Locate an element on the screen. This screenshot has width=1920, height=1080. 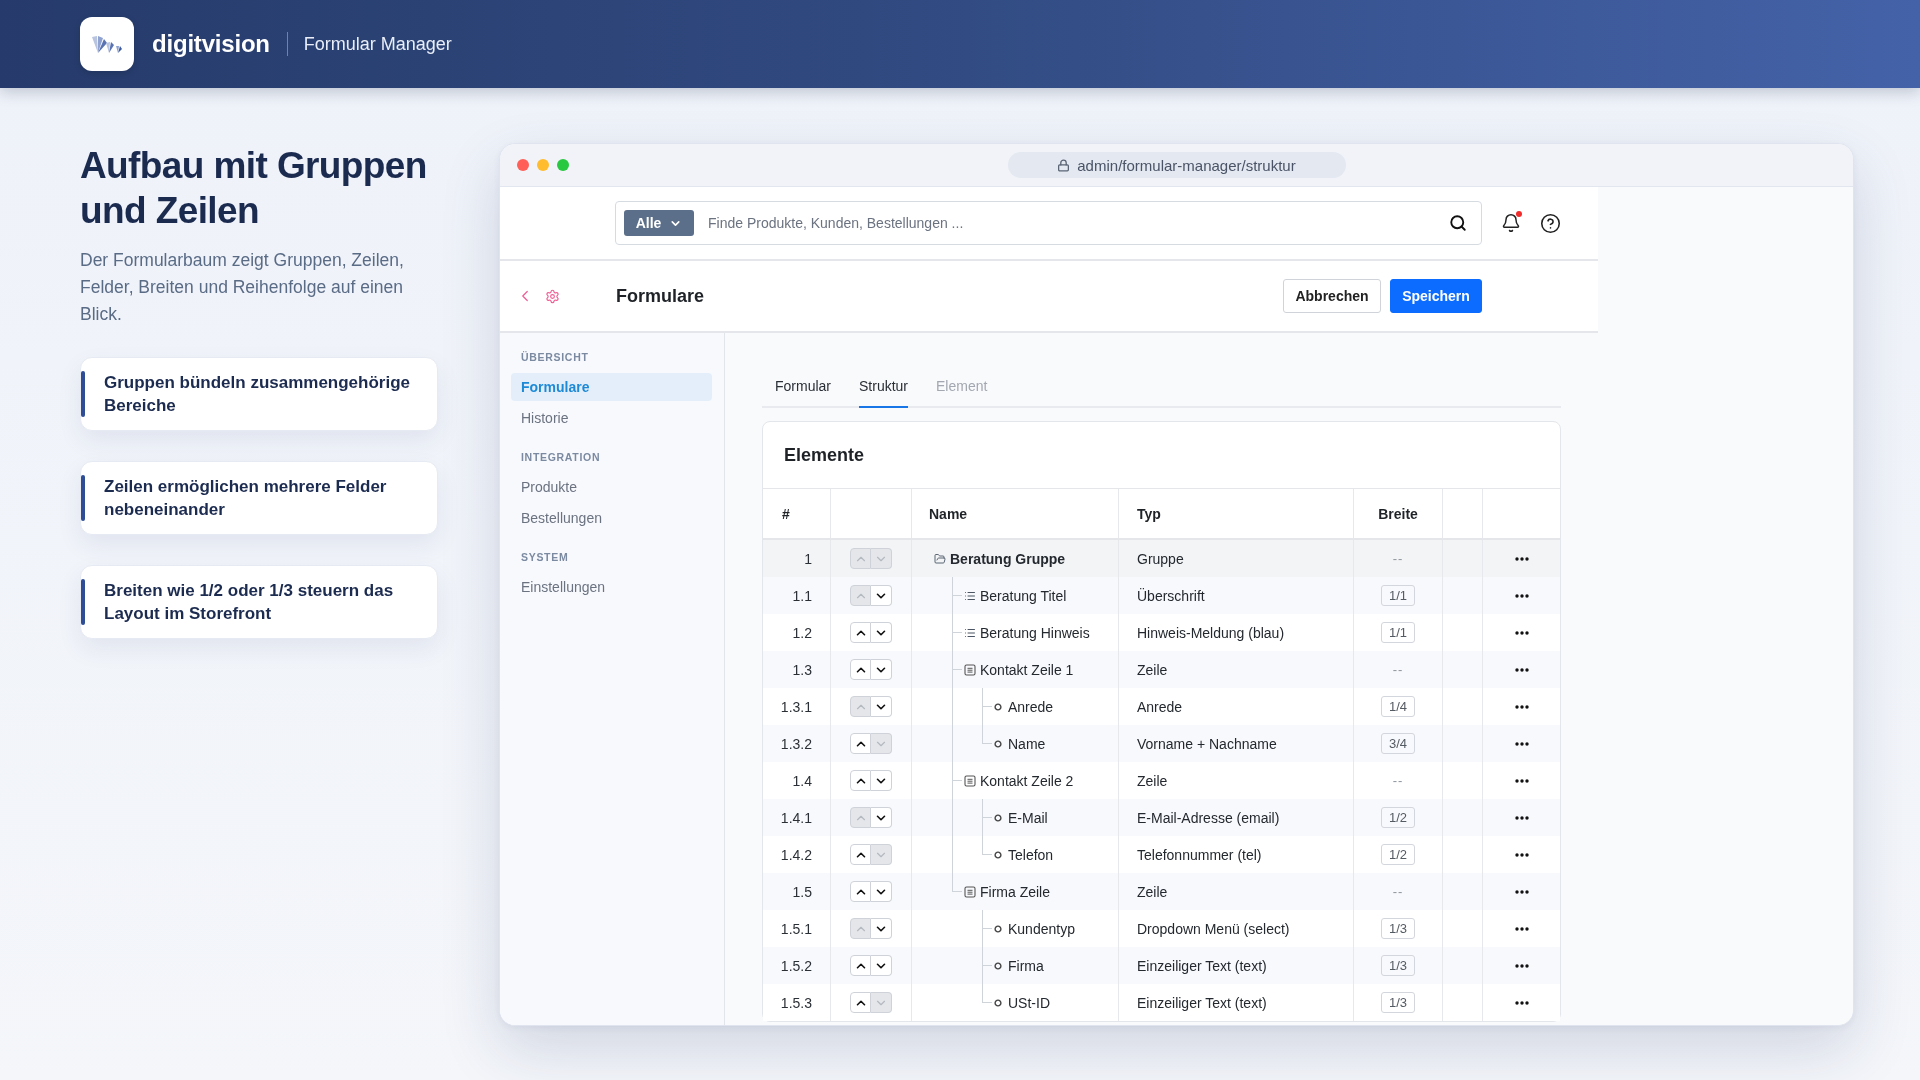
card-title: Elemente is located at coordinates (824, 455).